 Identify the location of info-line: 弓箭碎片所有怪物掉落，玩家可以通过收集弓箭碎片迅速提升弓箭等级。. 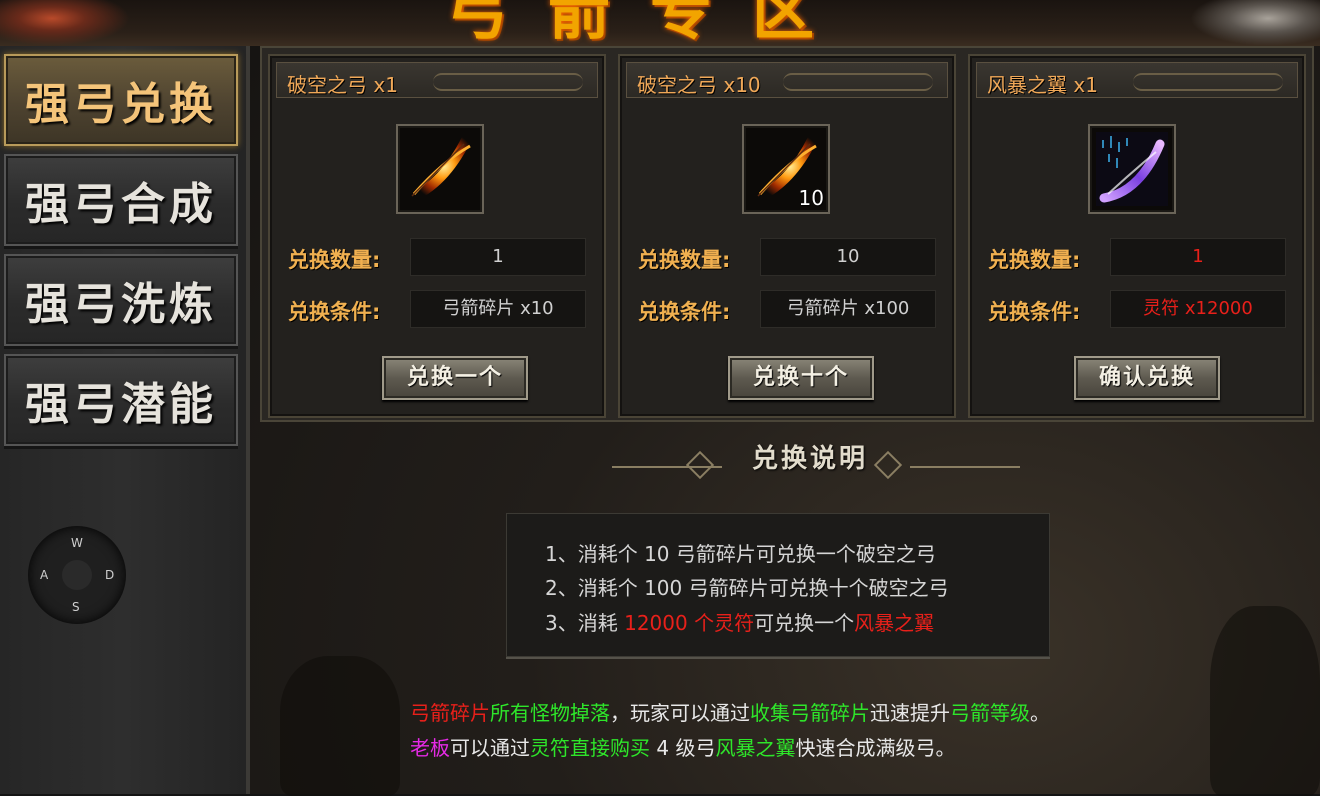
(730, 711).